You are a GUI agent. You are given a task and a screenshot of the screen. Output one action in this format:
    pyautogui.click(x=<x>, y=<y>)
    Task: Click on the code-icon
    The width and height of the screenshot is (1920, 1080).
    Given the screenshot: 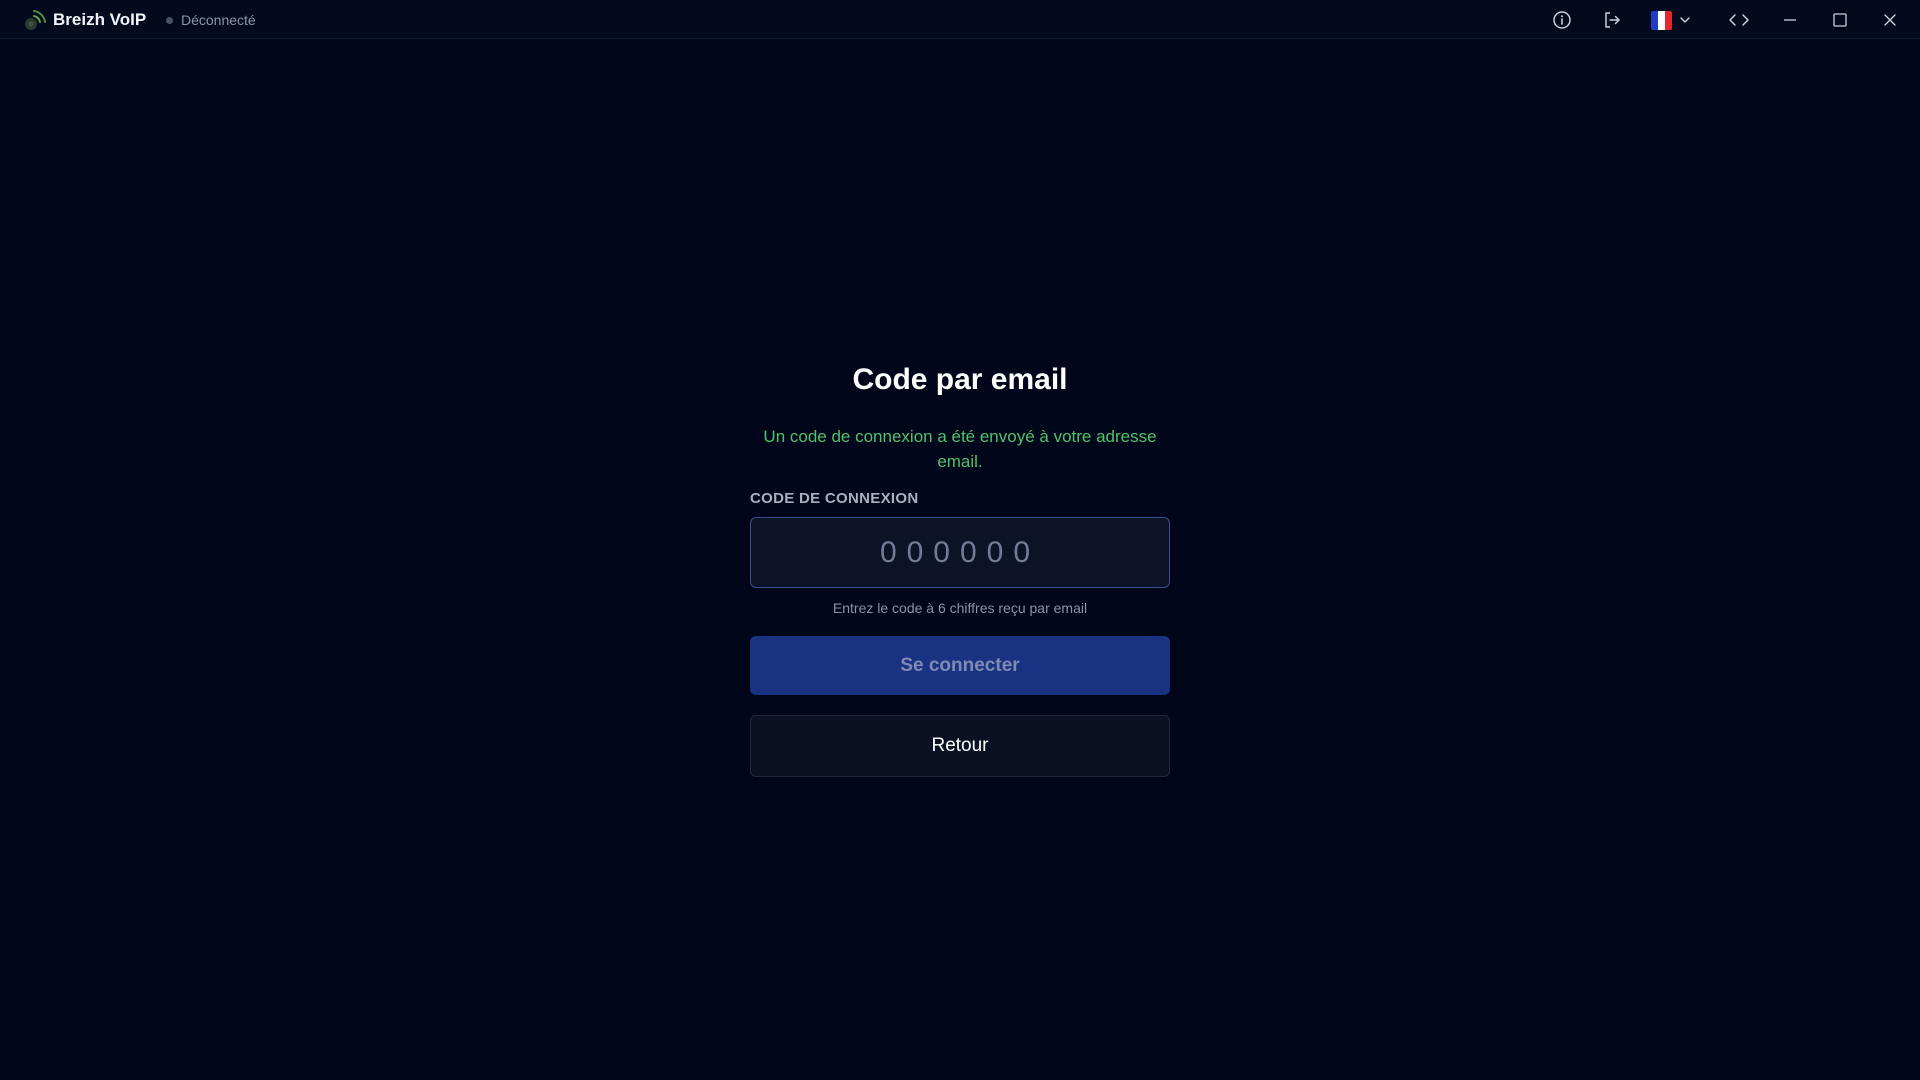 What is the action you would take?
    pyautogui.click(x=1739, y=20)
    